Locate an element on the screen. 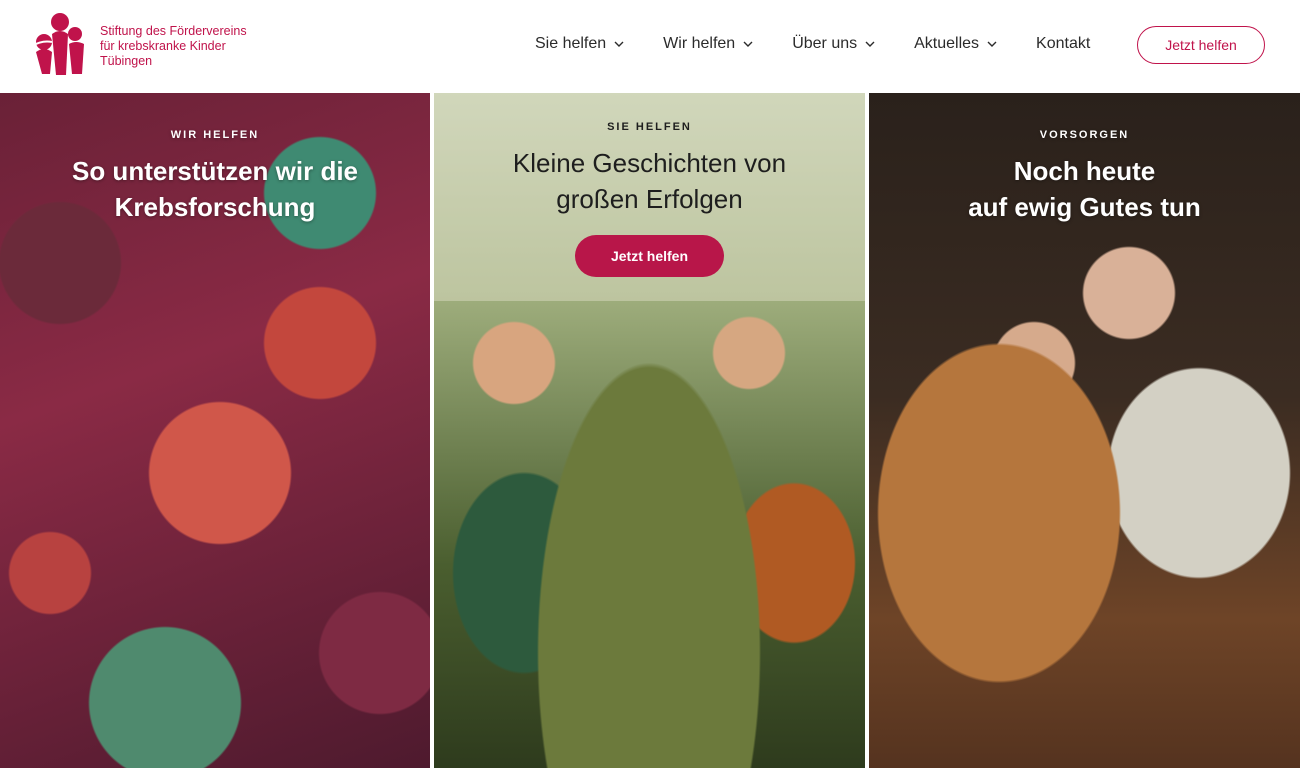 The image size is (1300, 768). panel-eyebrow: SIE HELFEN is located at coordinates (649, 127).